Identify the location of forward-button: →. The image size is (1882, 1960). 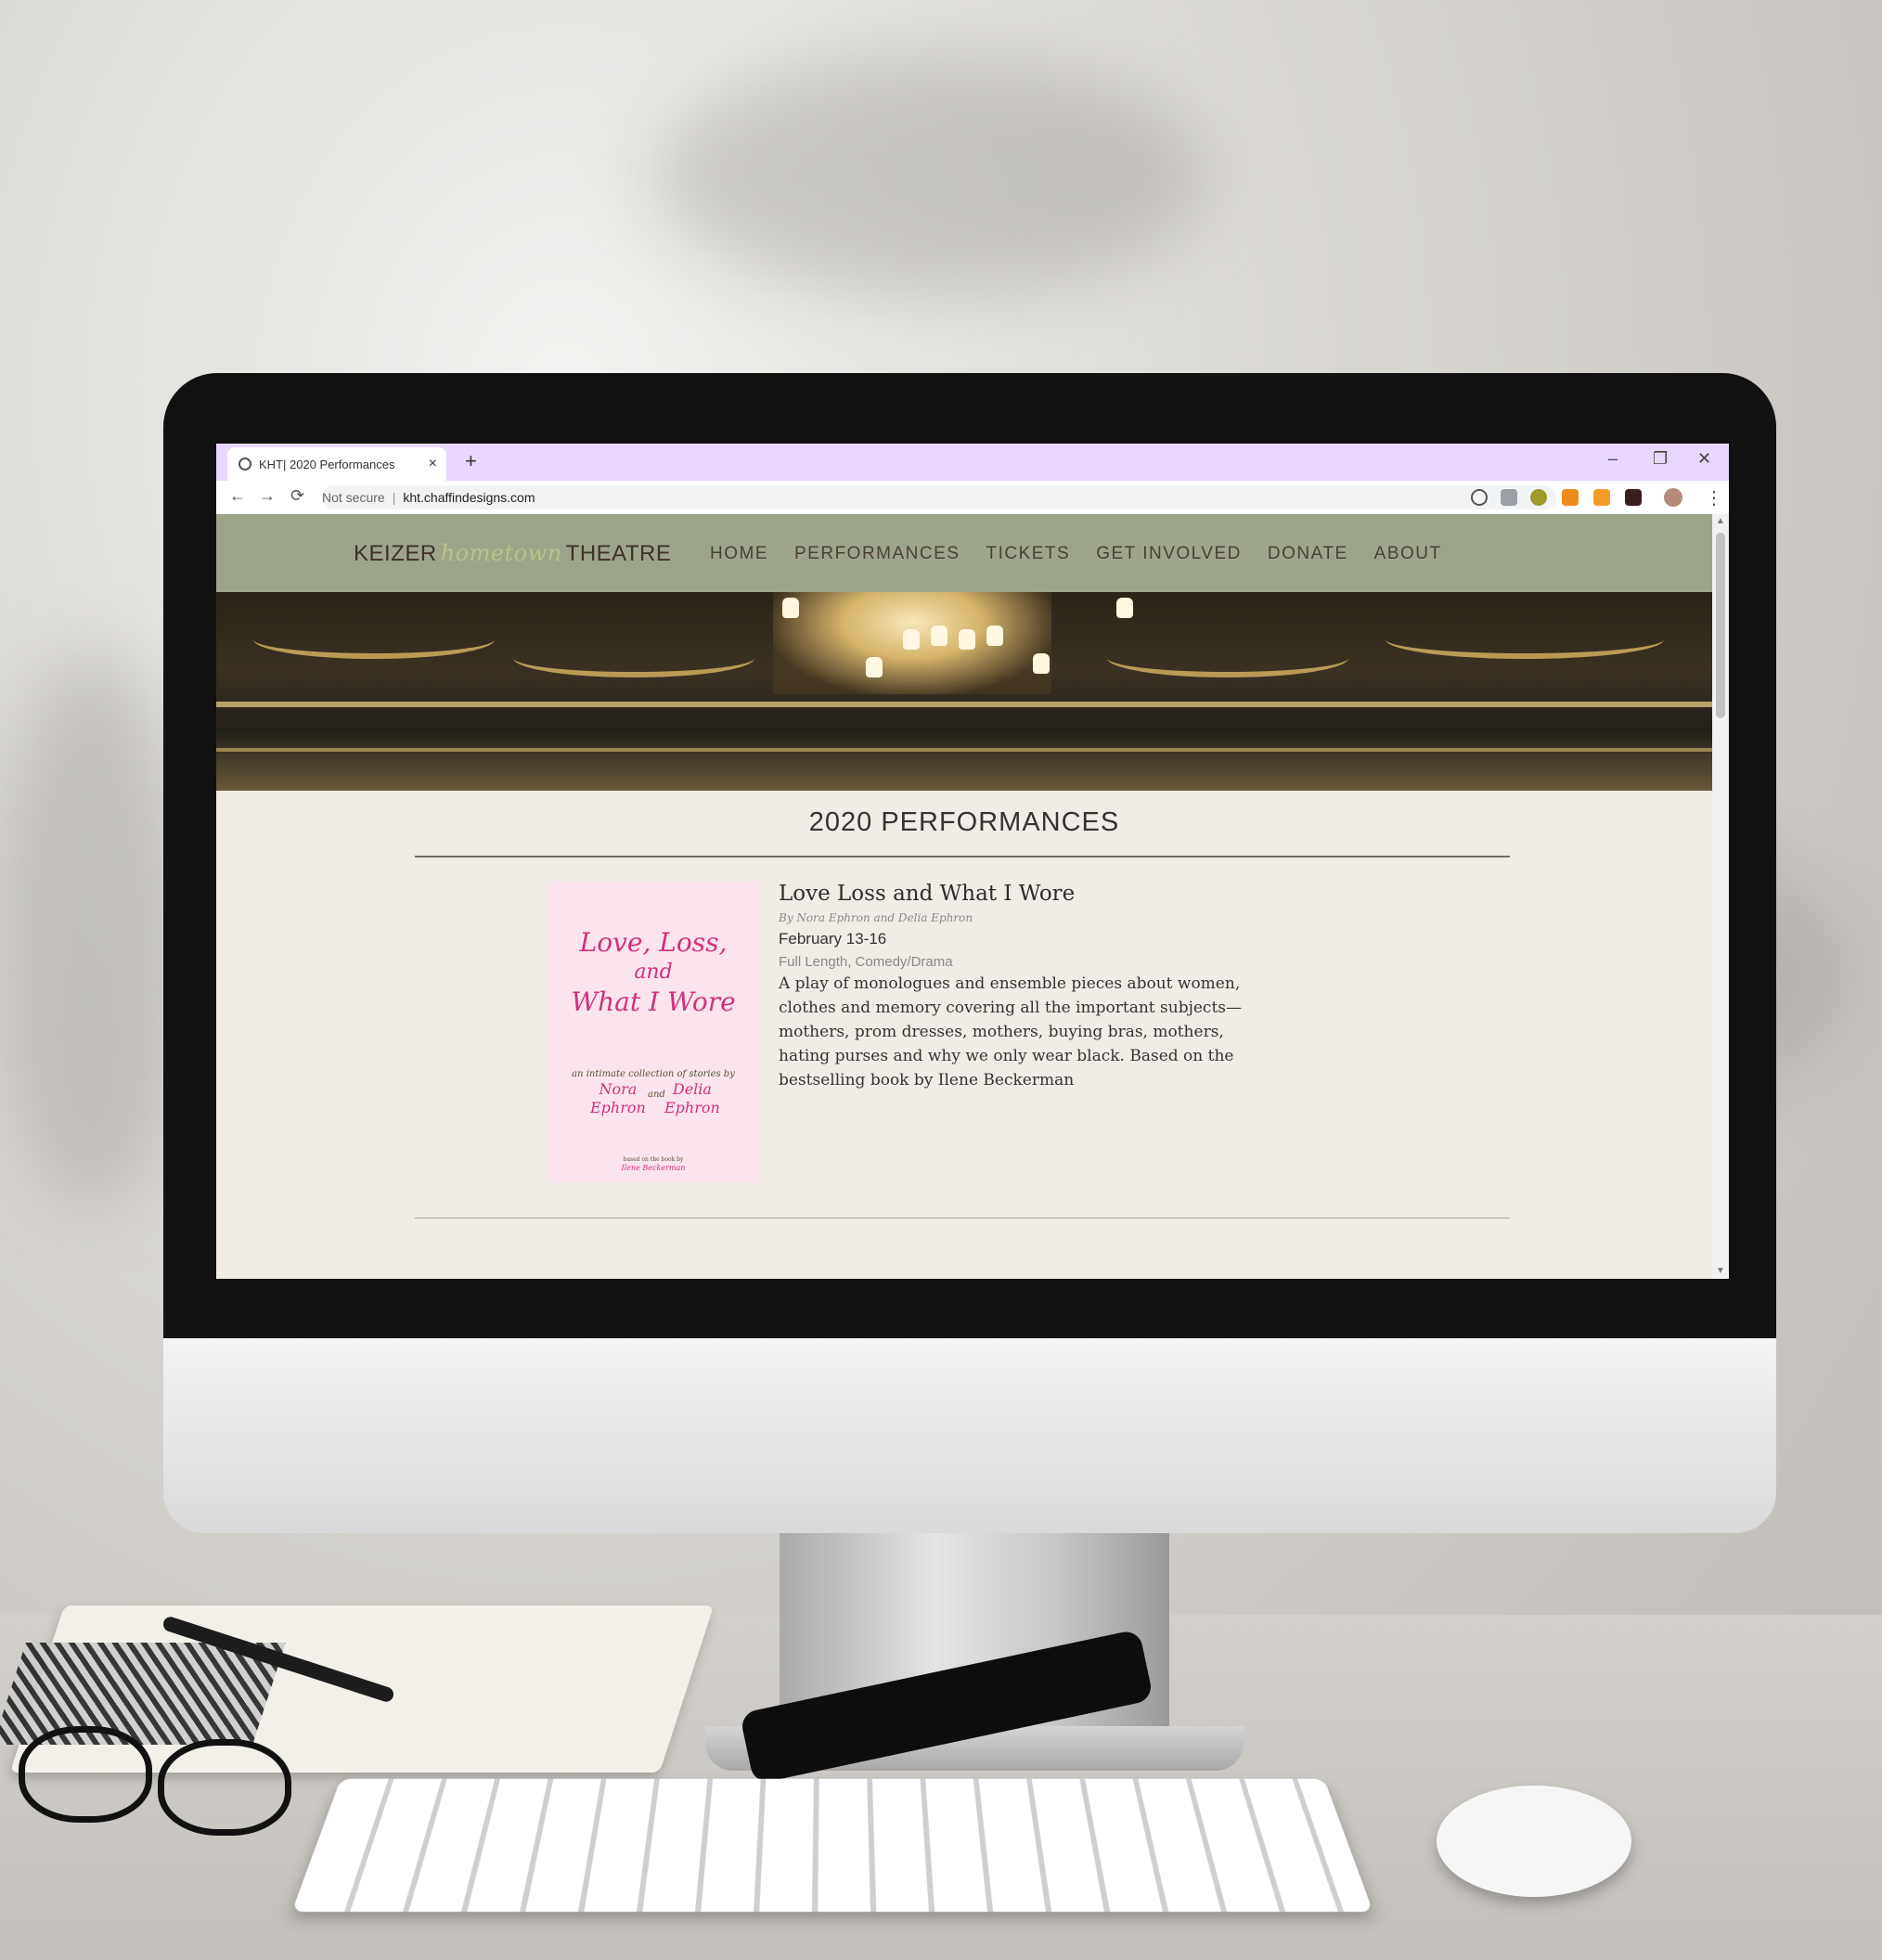
(267, 496).